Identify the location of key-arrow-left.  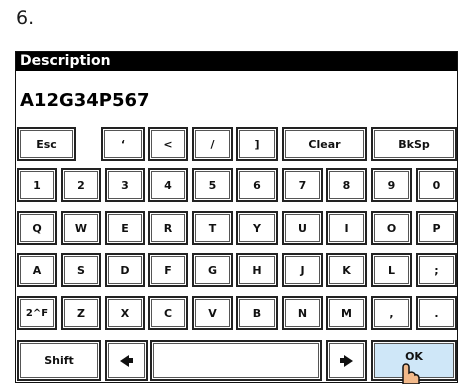
(126, 360).